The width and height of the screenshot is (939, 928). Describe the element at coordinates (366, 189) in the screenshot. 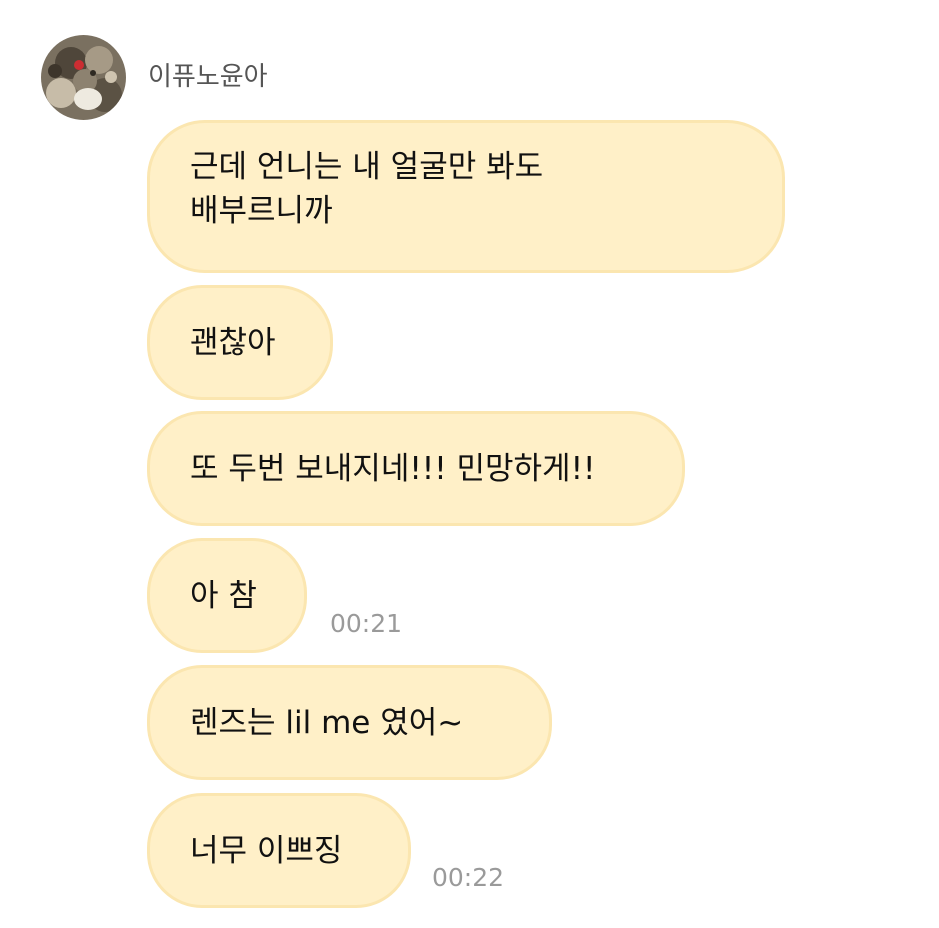

I see `message-text: 근데 언니는 내 얼굴만 봐도 배부르니까` at that location.